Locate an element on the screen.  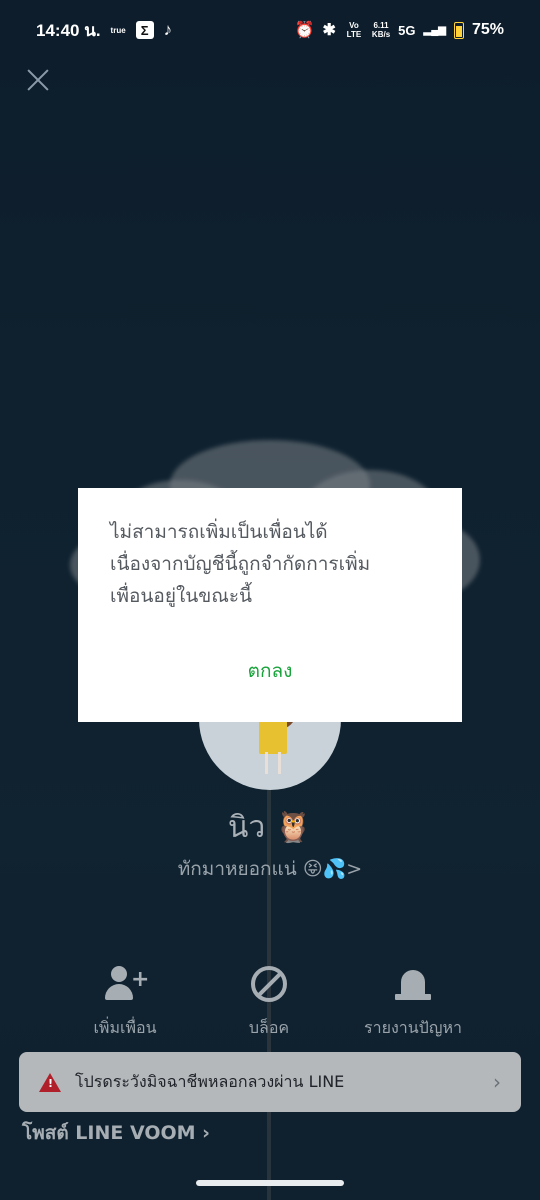
gesture-navigation-handle is located at coordinates (270, 1183).